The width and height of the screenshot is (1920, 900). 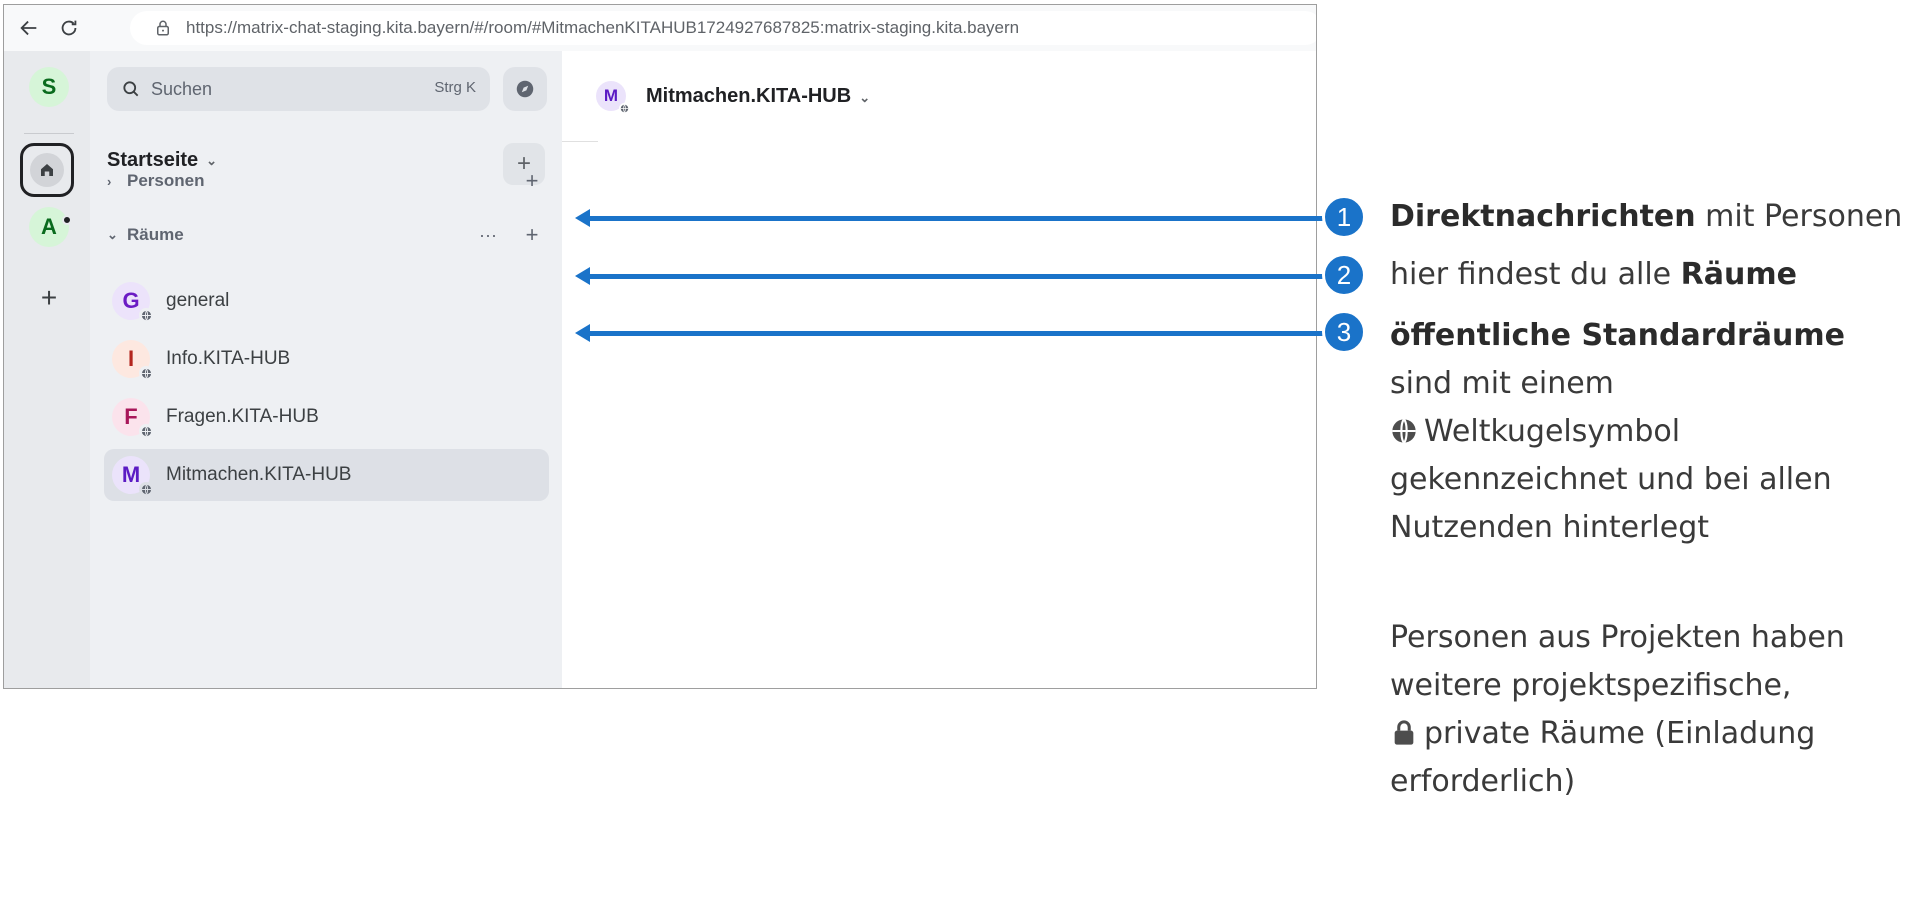 What do you see at coordinates (166, 180) in the screenshot?
I see `section-personen-label: Personen` at bounding box center [166, 180].